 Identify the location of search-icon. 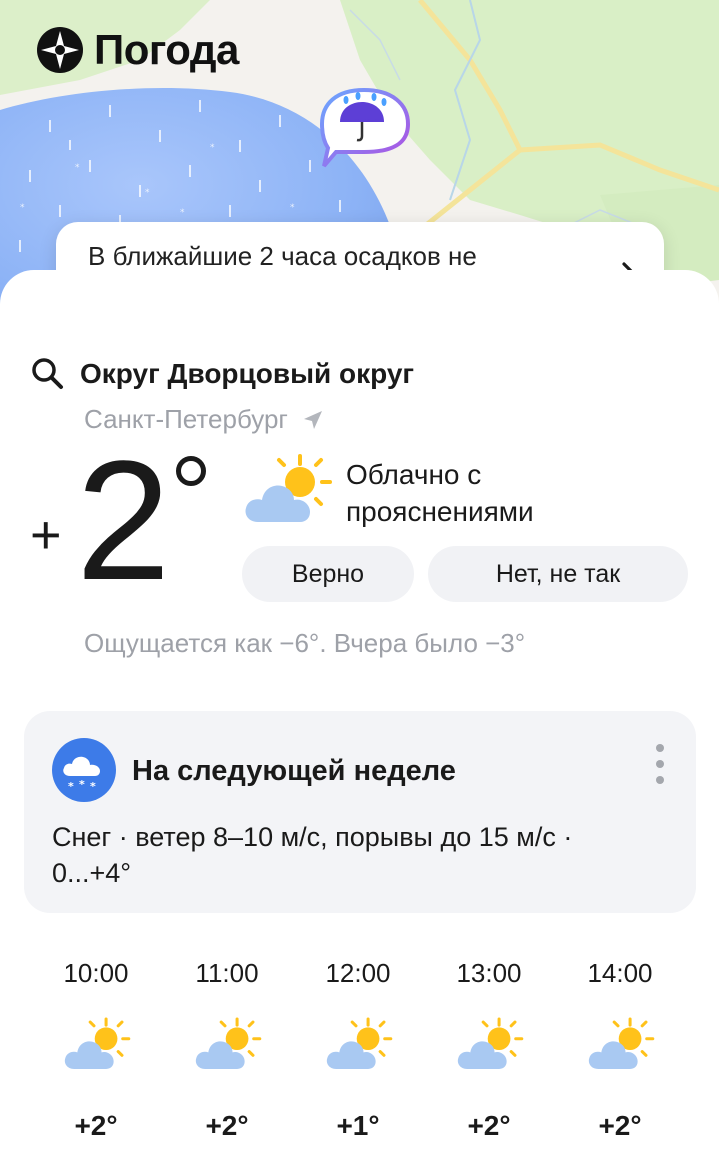
(48, 374).